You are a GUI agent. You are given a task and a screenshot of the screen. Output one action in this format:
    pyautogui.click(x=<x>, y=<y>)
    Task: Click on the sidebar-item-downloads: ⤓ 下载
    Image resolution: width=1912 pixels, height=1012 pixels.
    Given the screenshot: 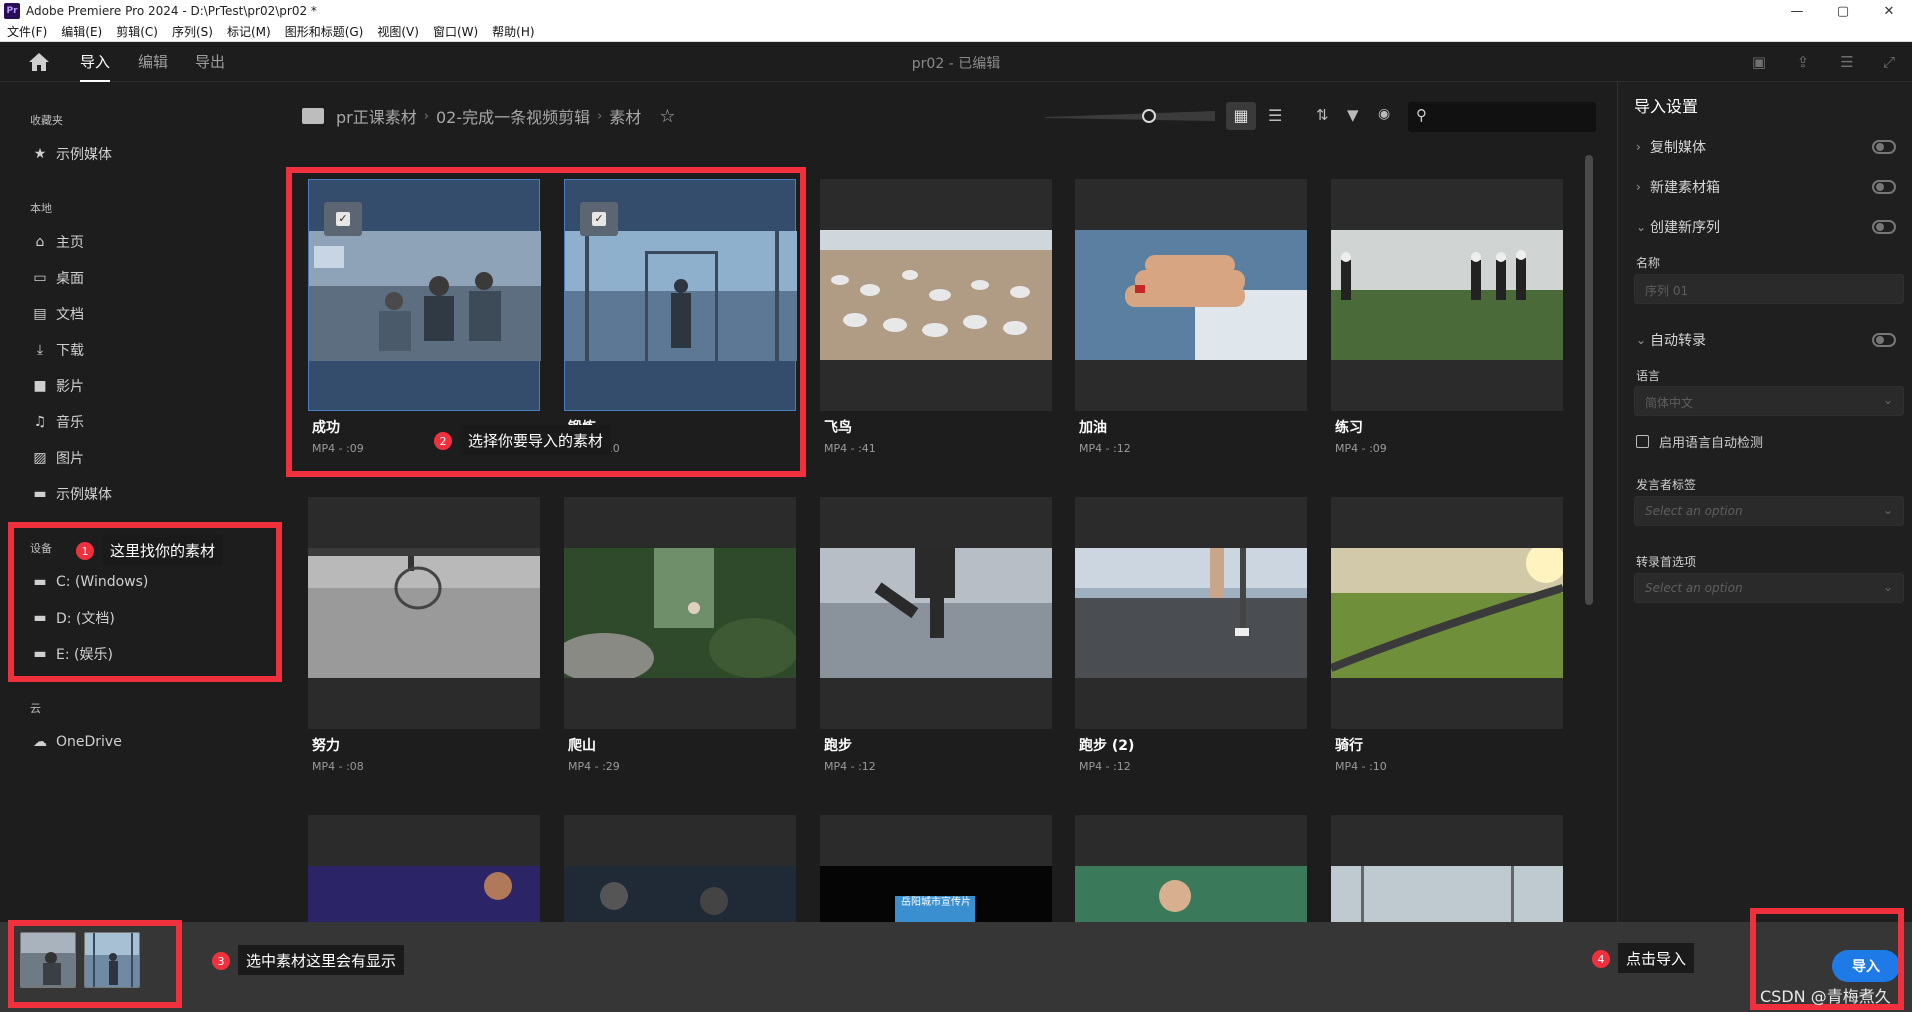 What is the action you would take?
    pyautogui.click(x=57, y=350)
    